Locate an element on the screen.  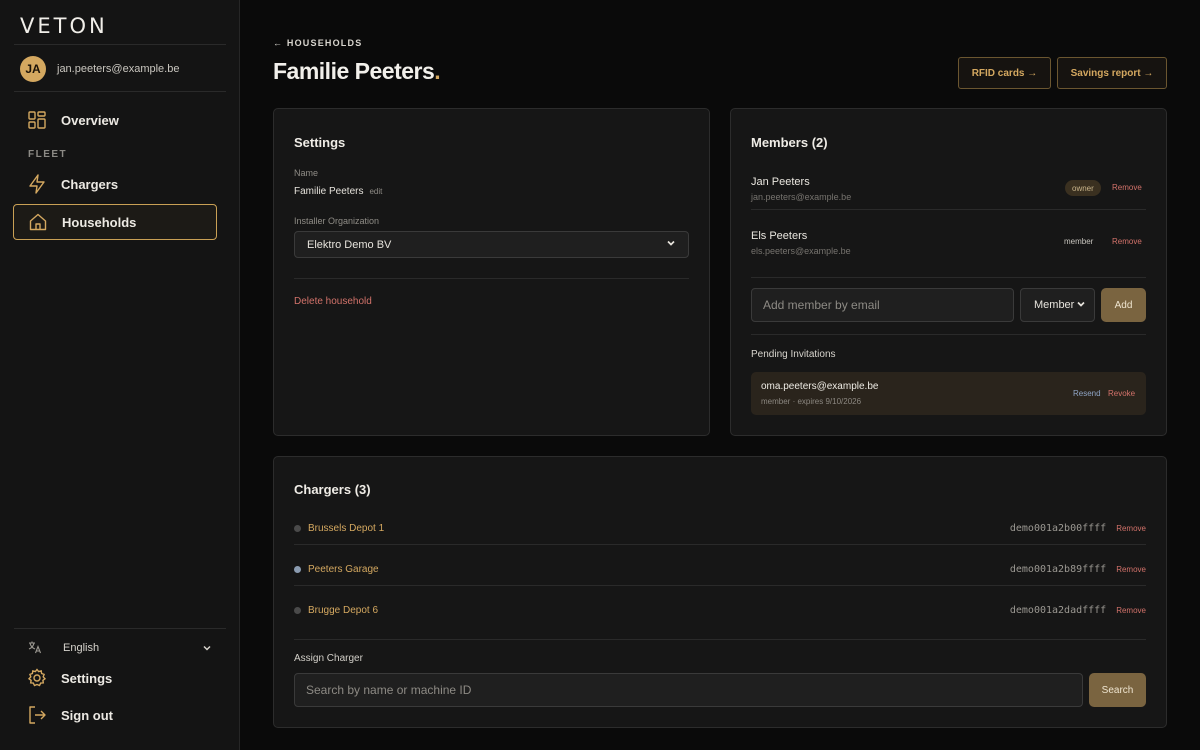
sidebar-item-households: Households is located at coordinates (115, 222).